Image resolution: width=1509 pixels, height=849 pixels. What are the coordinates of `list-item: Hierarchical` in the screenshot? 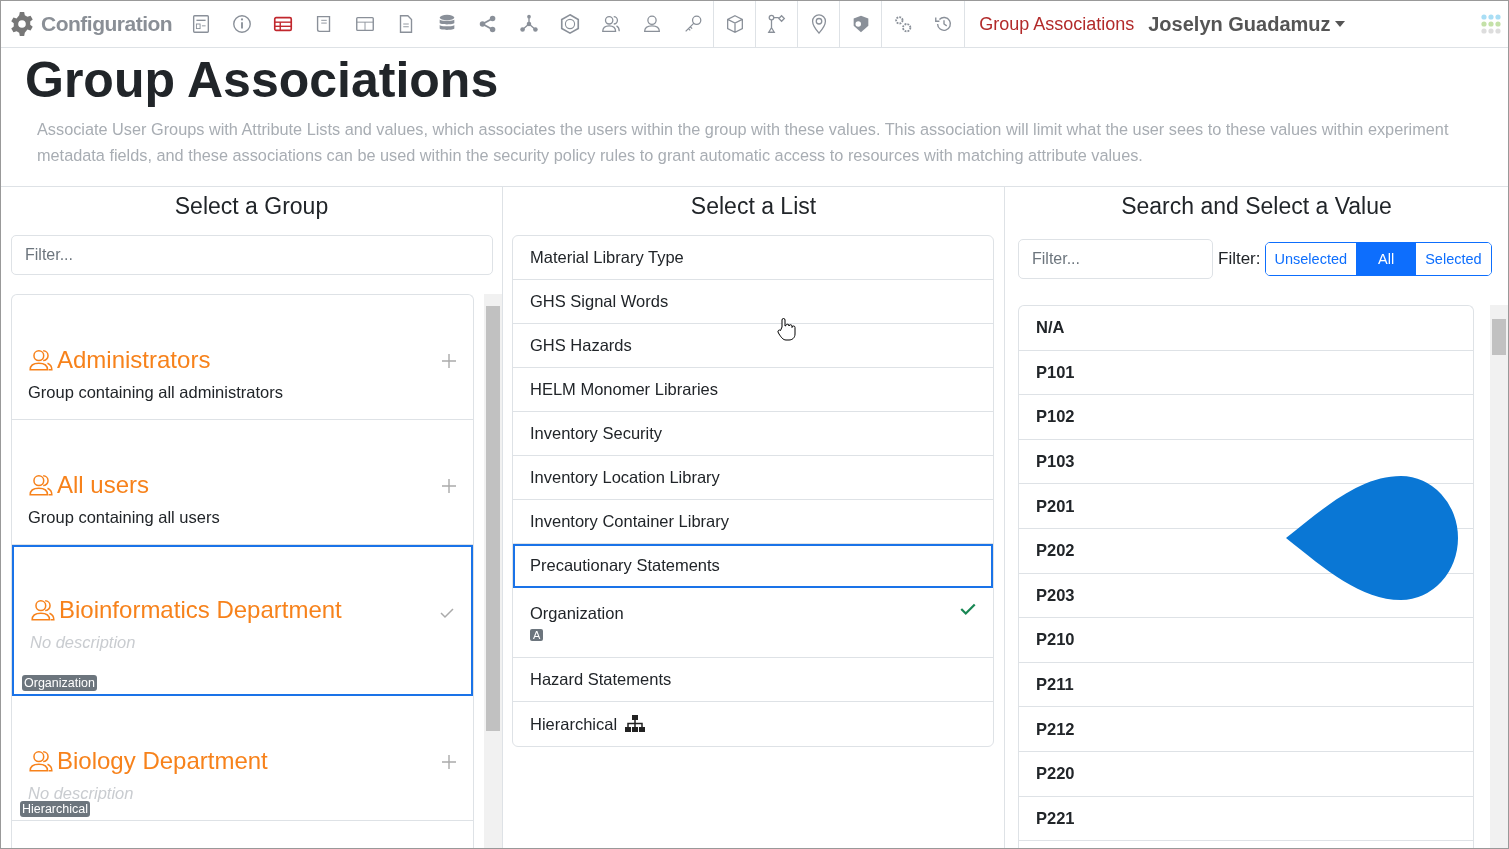 It's located at (753, 724).